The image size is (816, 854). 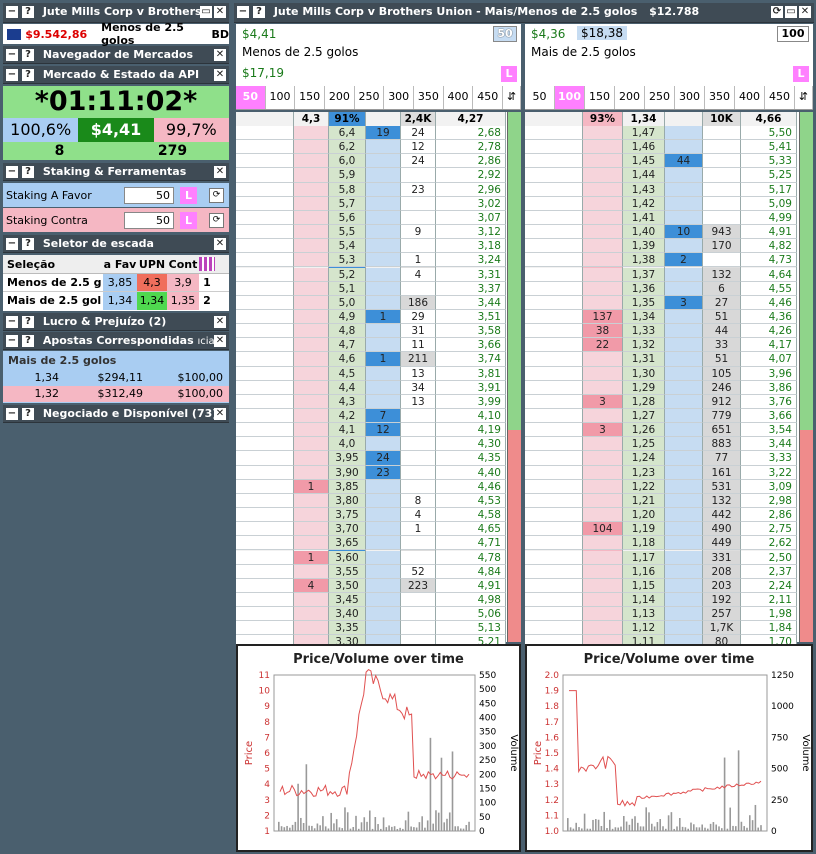 I want to click on back-cell: 1, so click(x=383, y=317).